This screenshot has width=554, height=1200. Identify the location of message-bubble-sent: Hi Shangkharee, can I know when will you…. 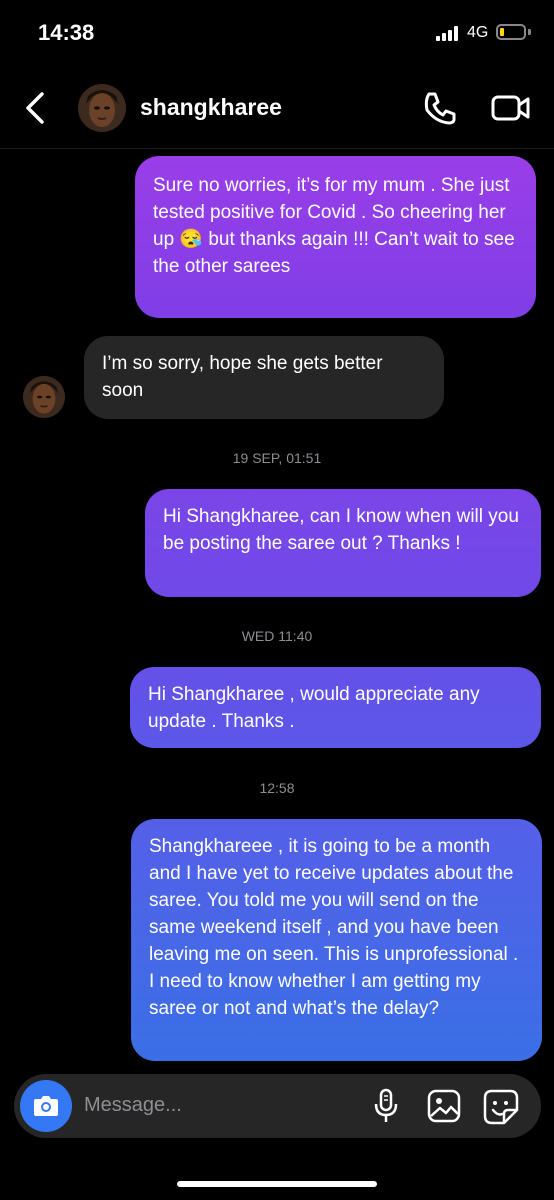
(343, 543).